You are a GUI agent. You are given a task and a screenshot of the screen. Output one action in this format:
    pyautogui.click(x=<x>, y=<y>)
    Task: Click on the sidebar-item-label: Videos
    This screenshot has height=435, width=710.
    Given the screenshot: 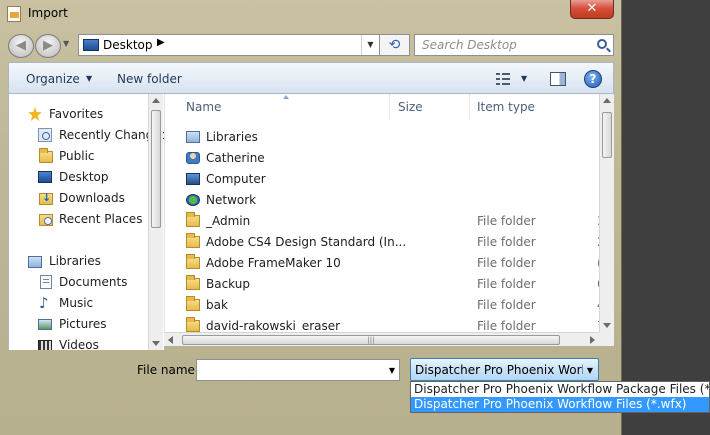 What is the action you would take?
    pyautogui.click(x=79, y=344)
    